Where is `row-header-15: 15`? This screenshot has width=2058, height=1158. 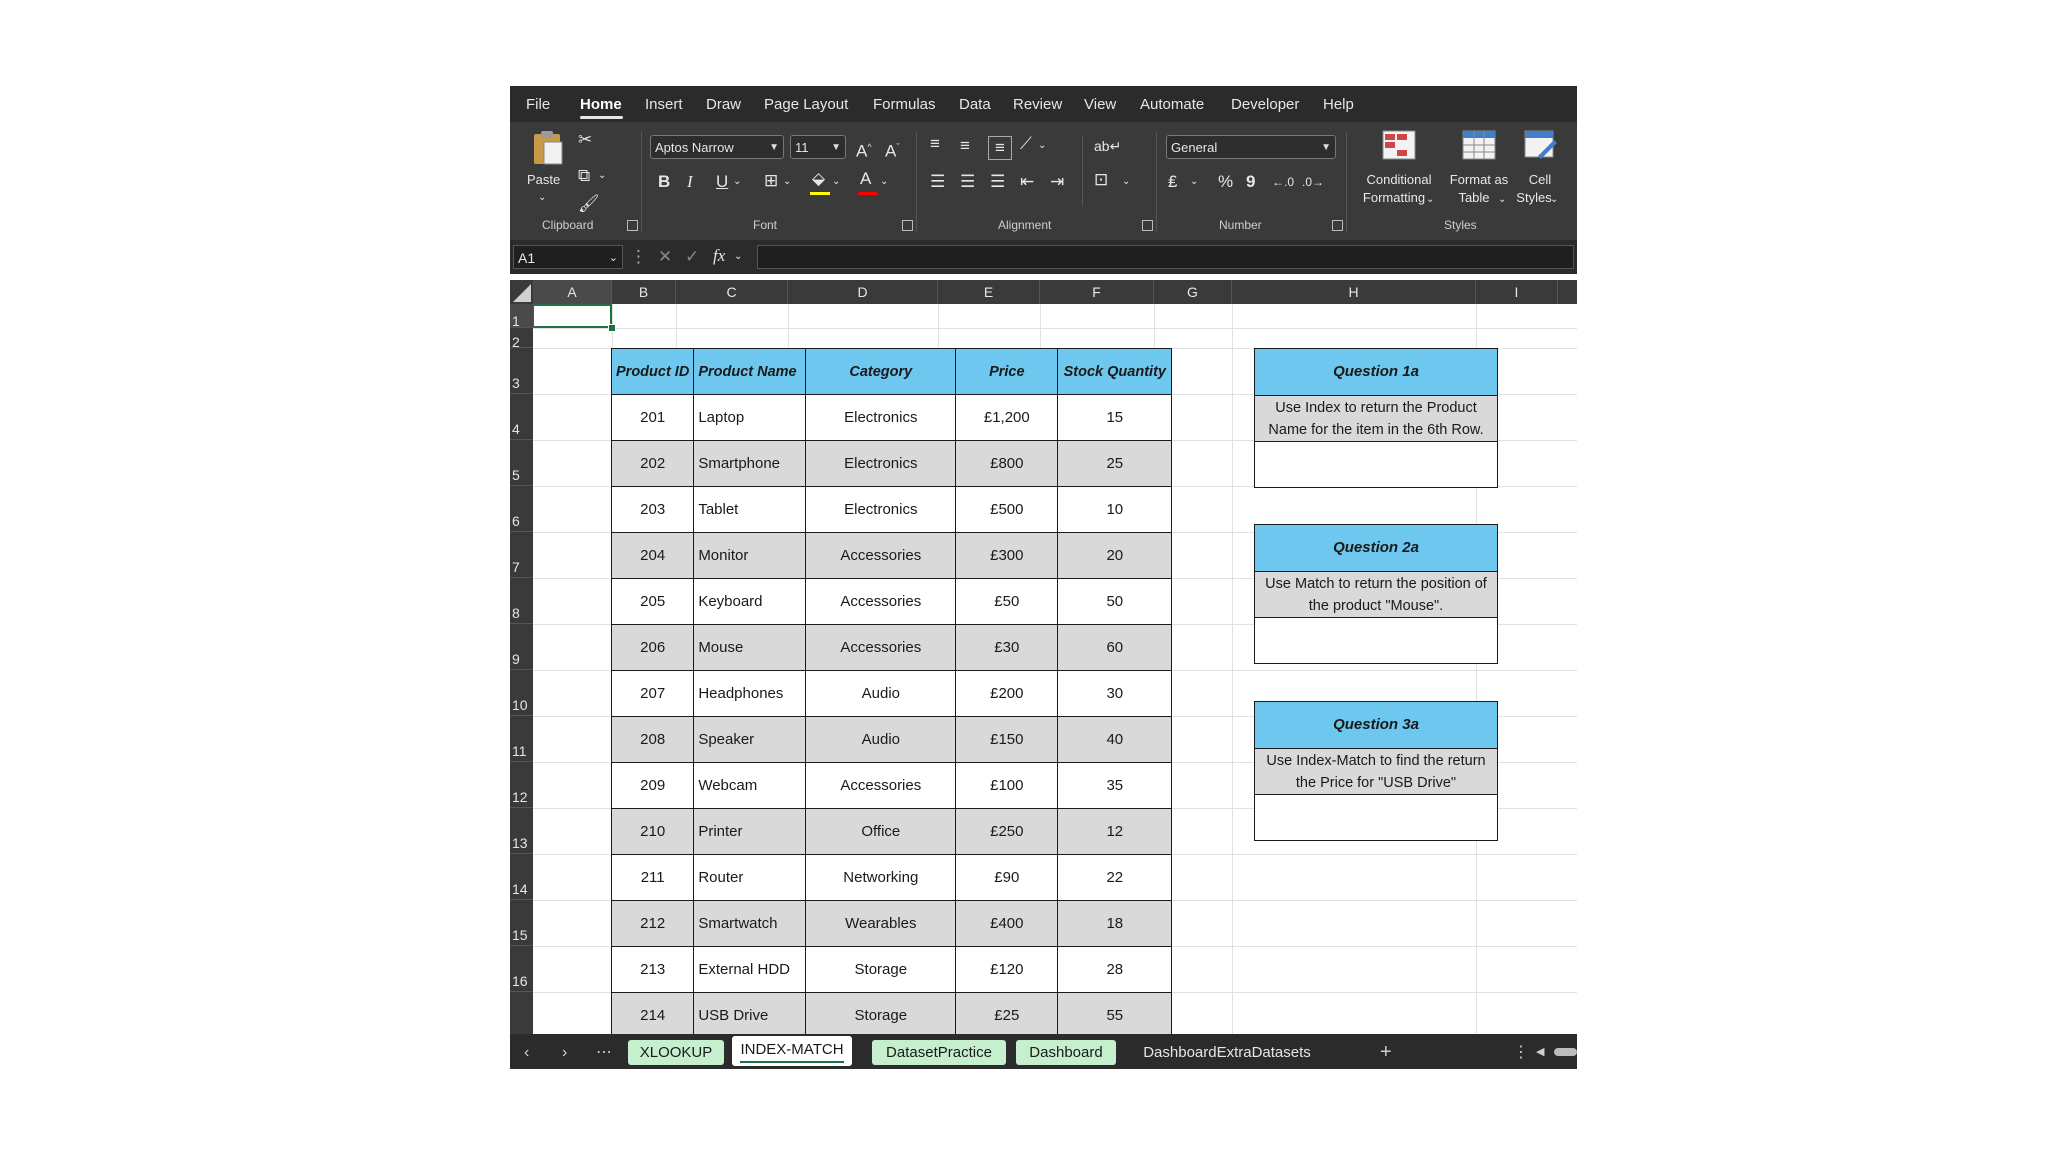
row-header-15: 15 is located at coordinates (521, 923).